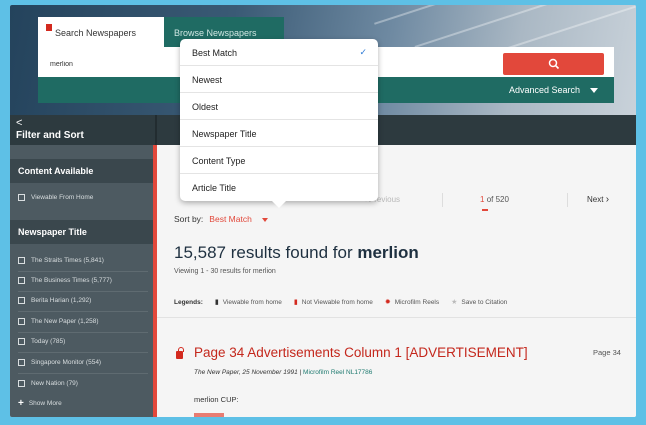  What do you see at coordinates (205, 107) in the screenshot?
I see `sort-option-label: Oldest` at bounding box center [205, 107].